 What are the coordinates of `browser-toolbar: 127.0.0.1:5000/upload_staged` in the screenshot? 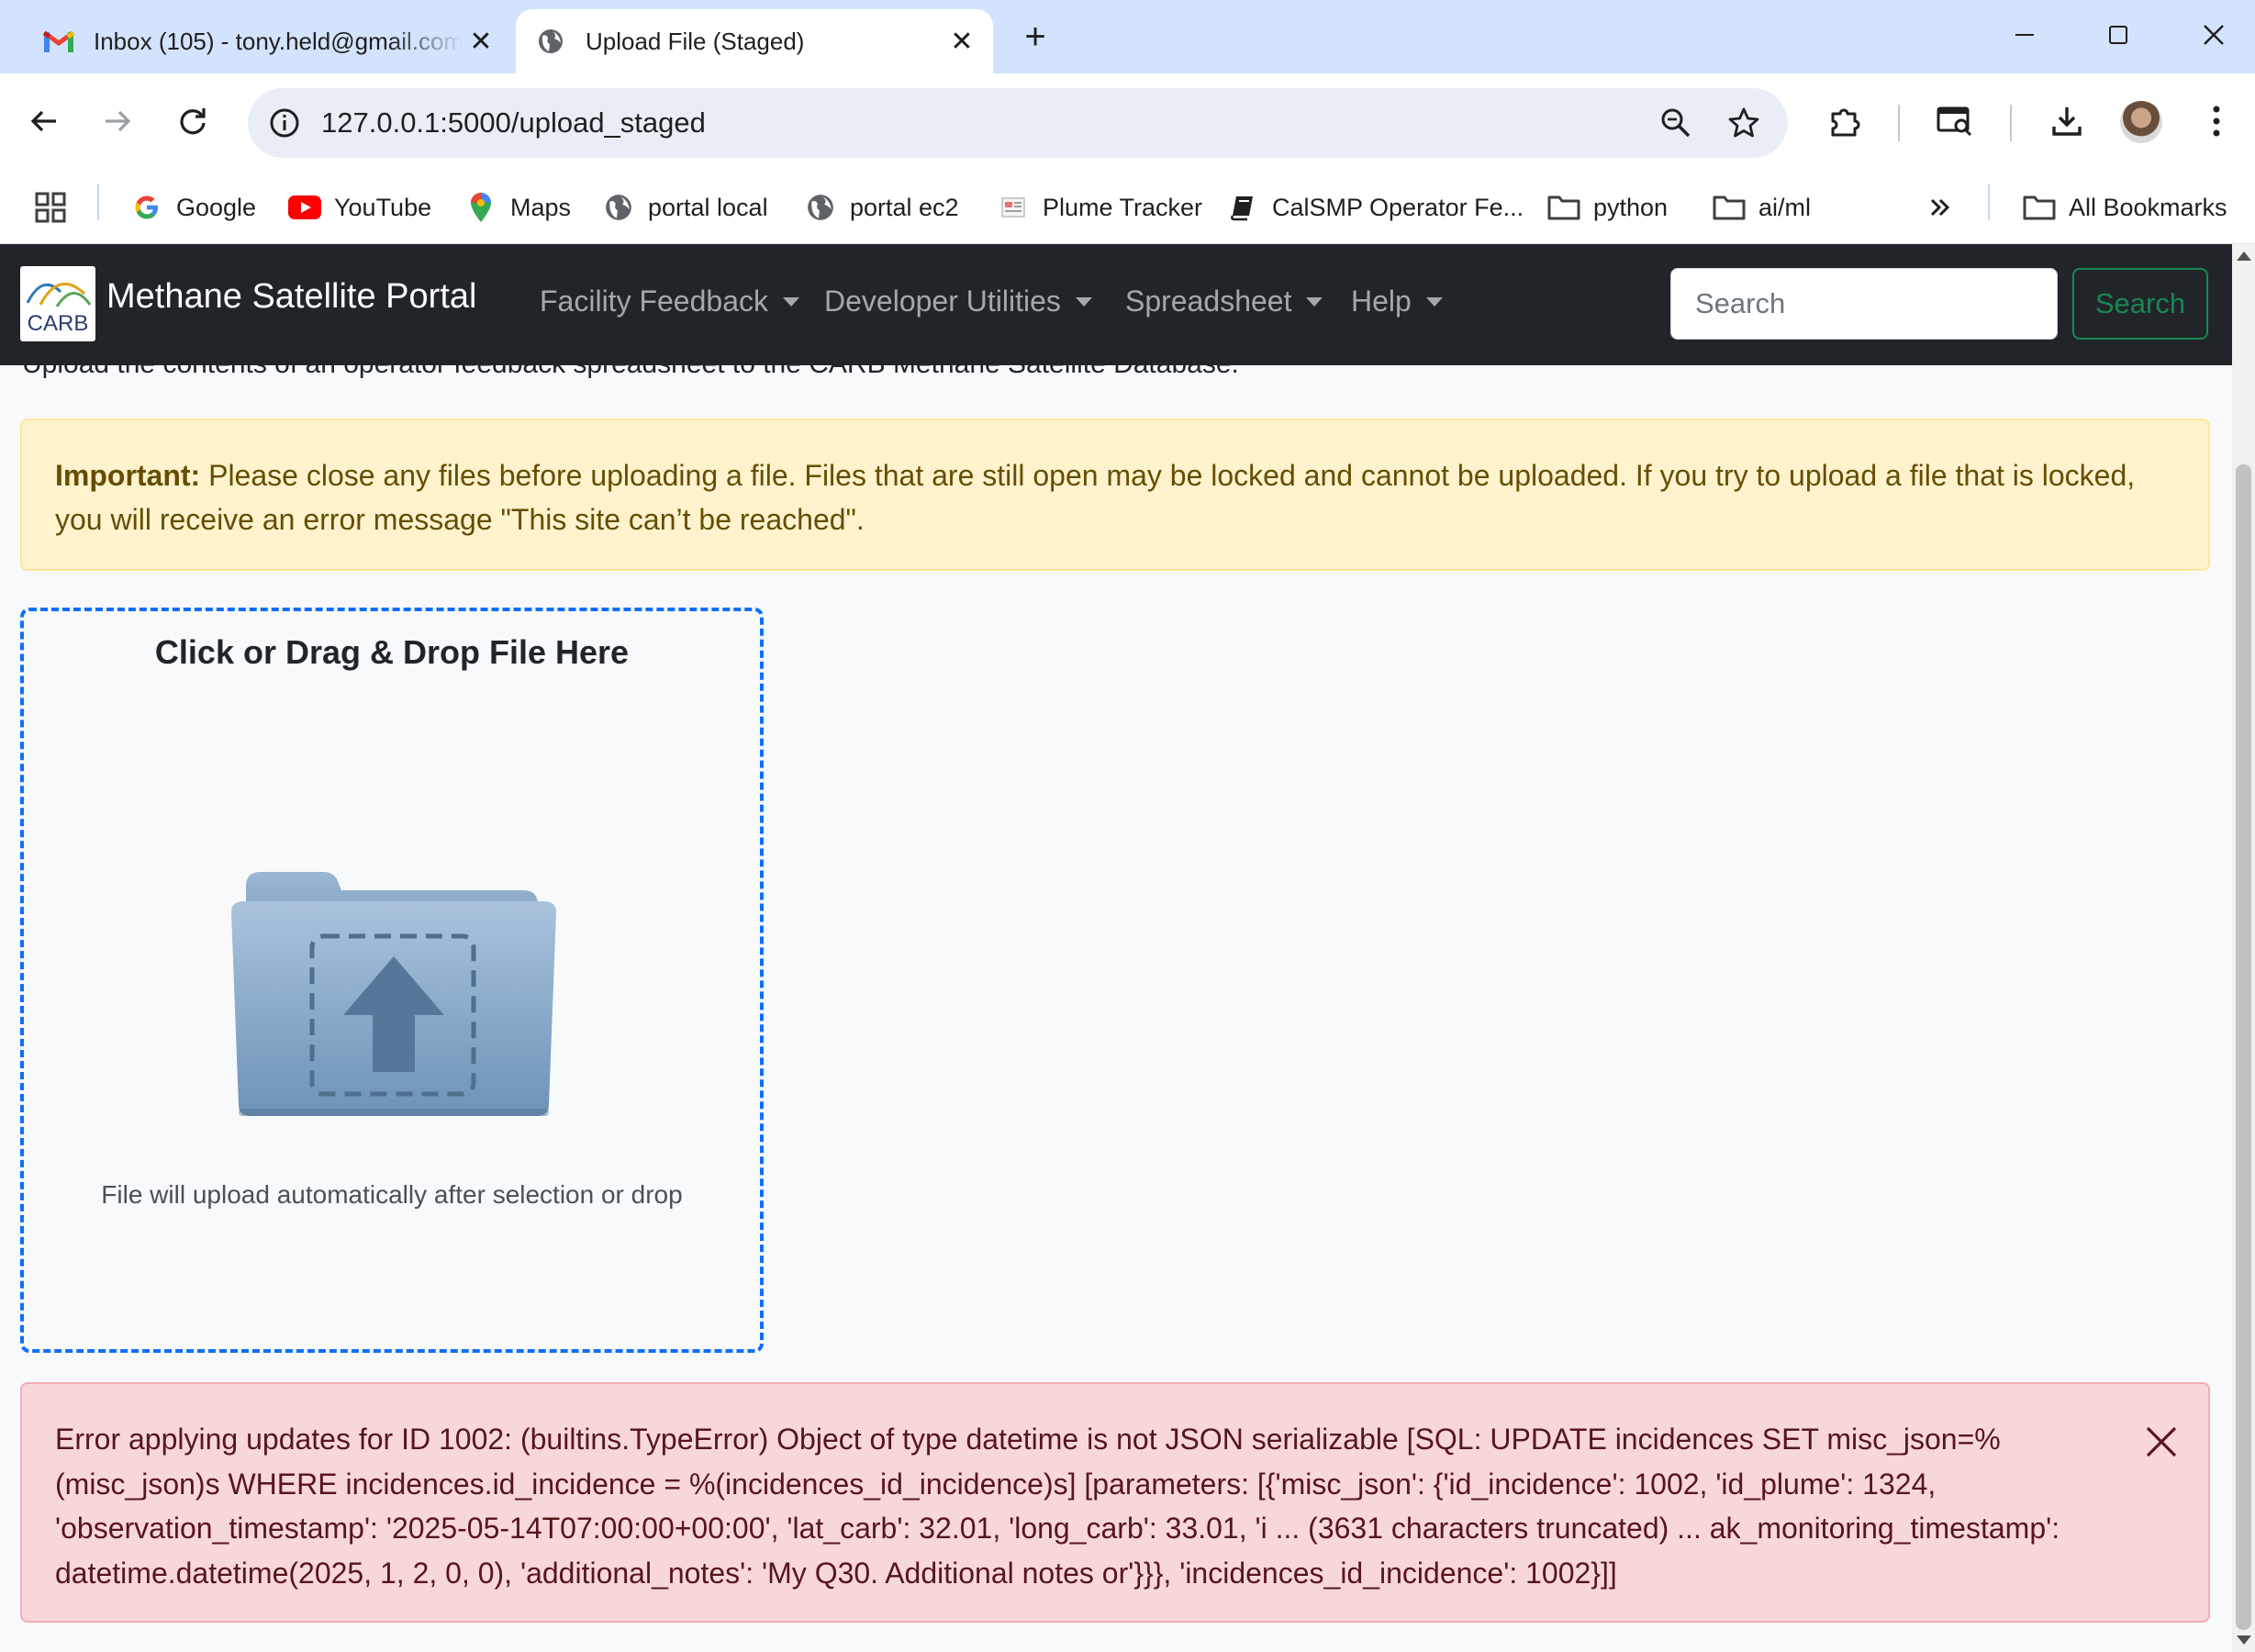 It's located at (1127, 123).